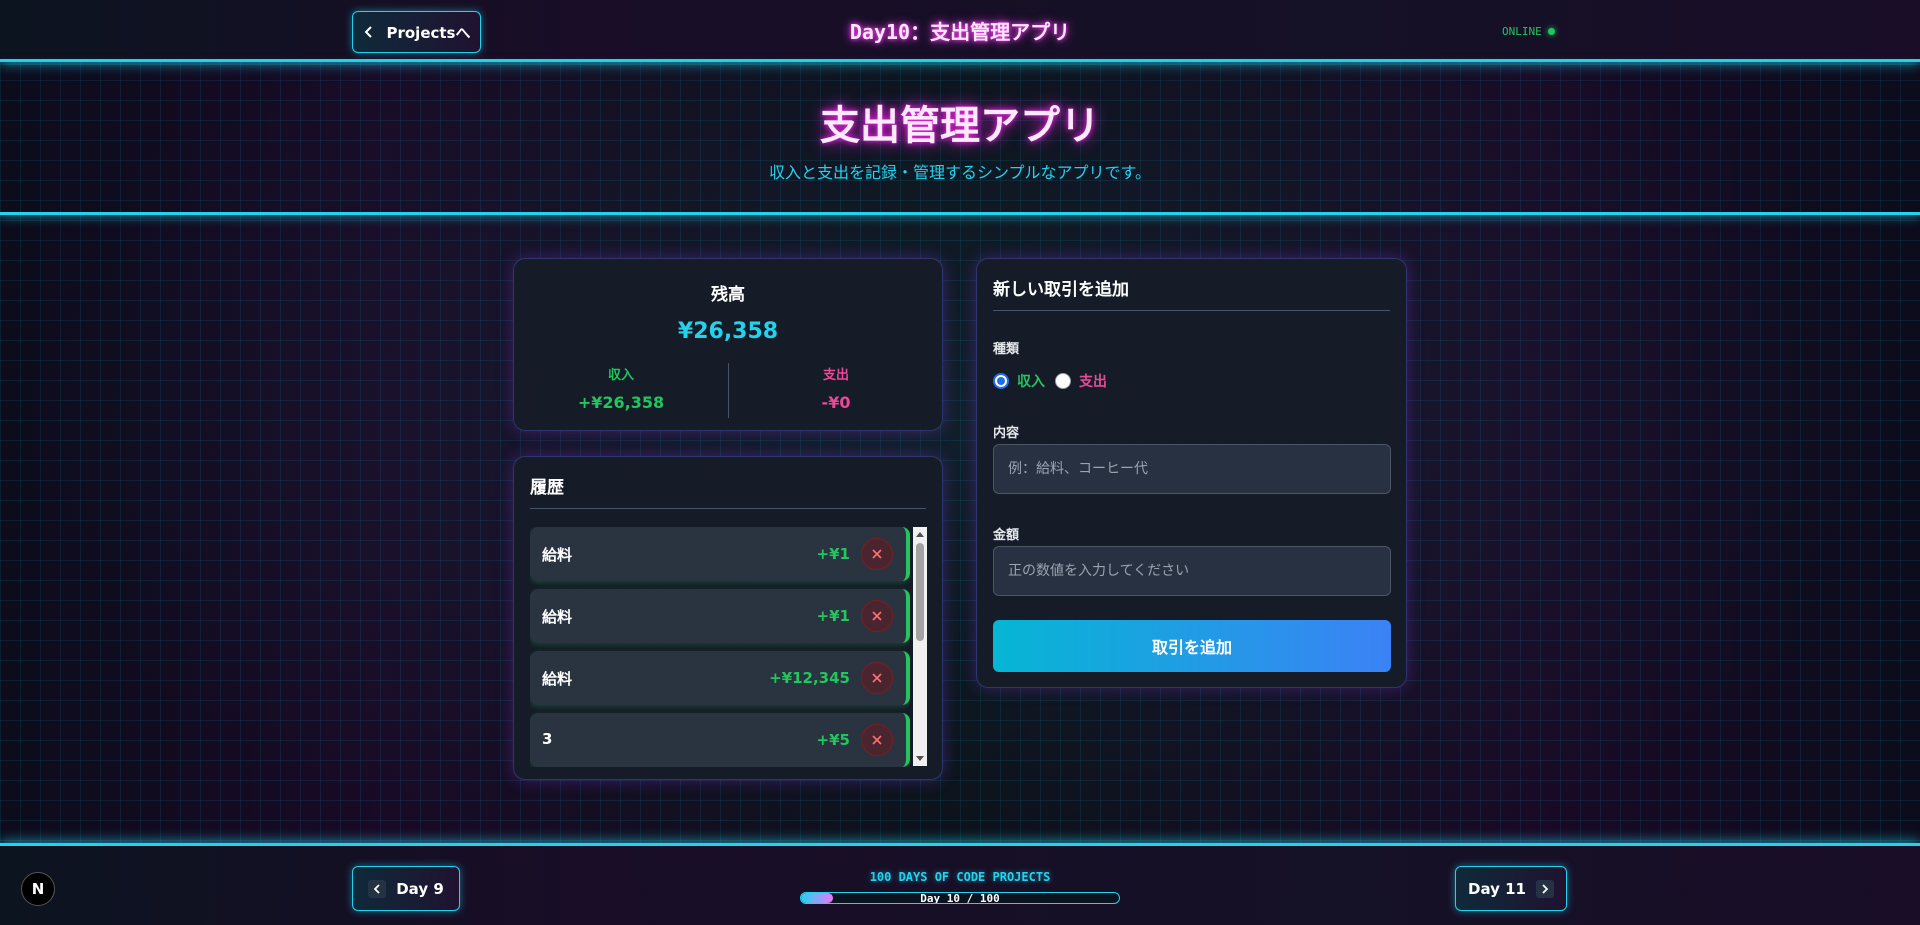  What do you see at coordinates (960, 877) in the screenshot?
I see `series-label: 100 DAYS OF CODE PROJECTS` at bounding box center [960, 877].